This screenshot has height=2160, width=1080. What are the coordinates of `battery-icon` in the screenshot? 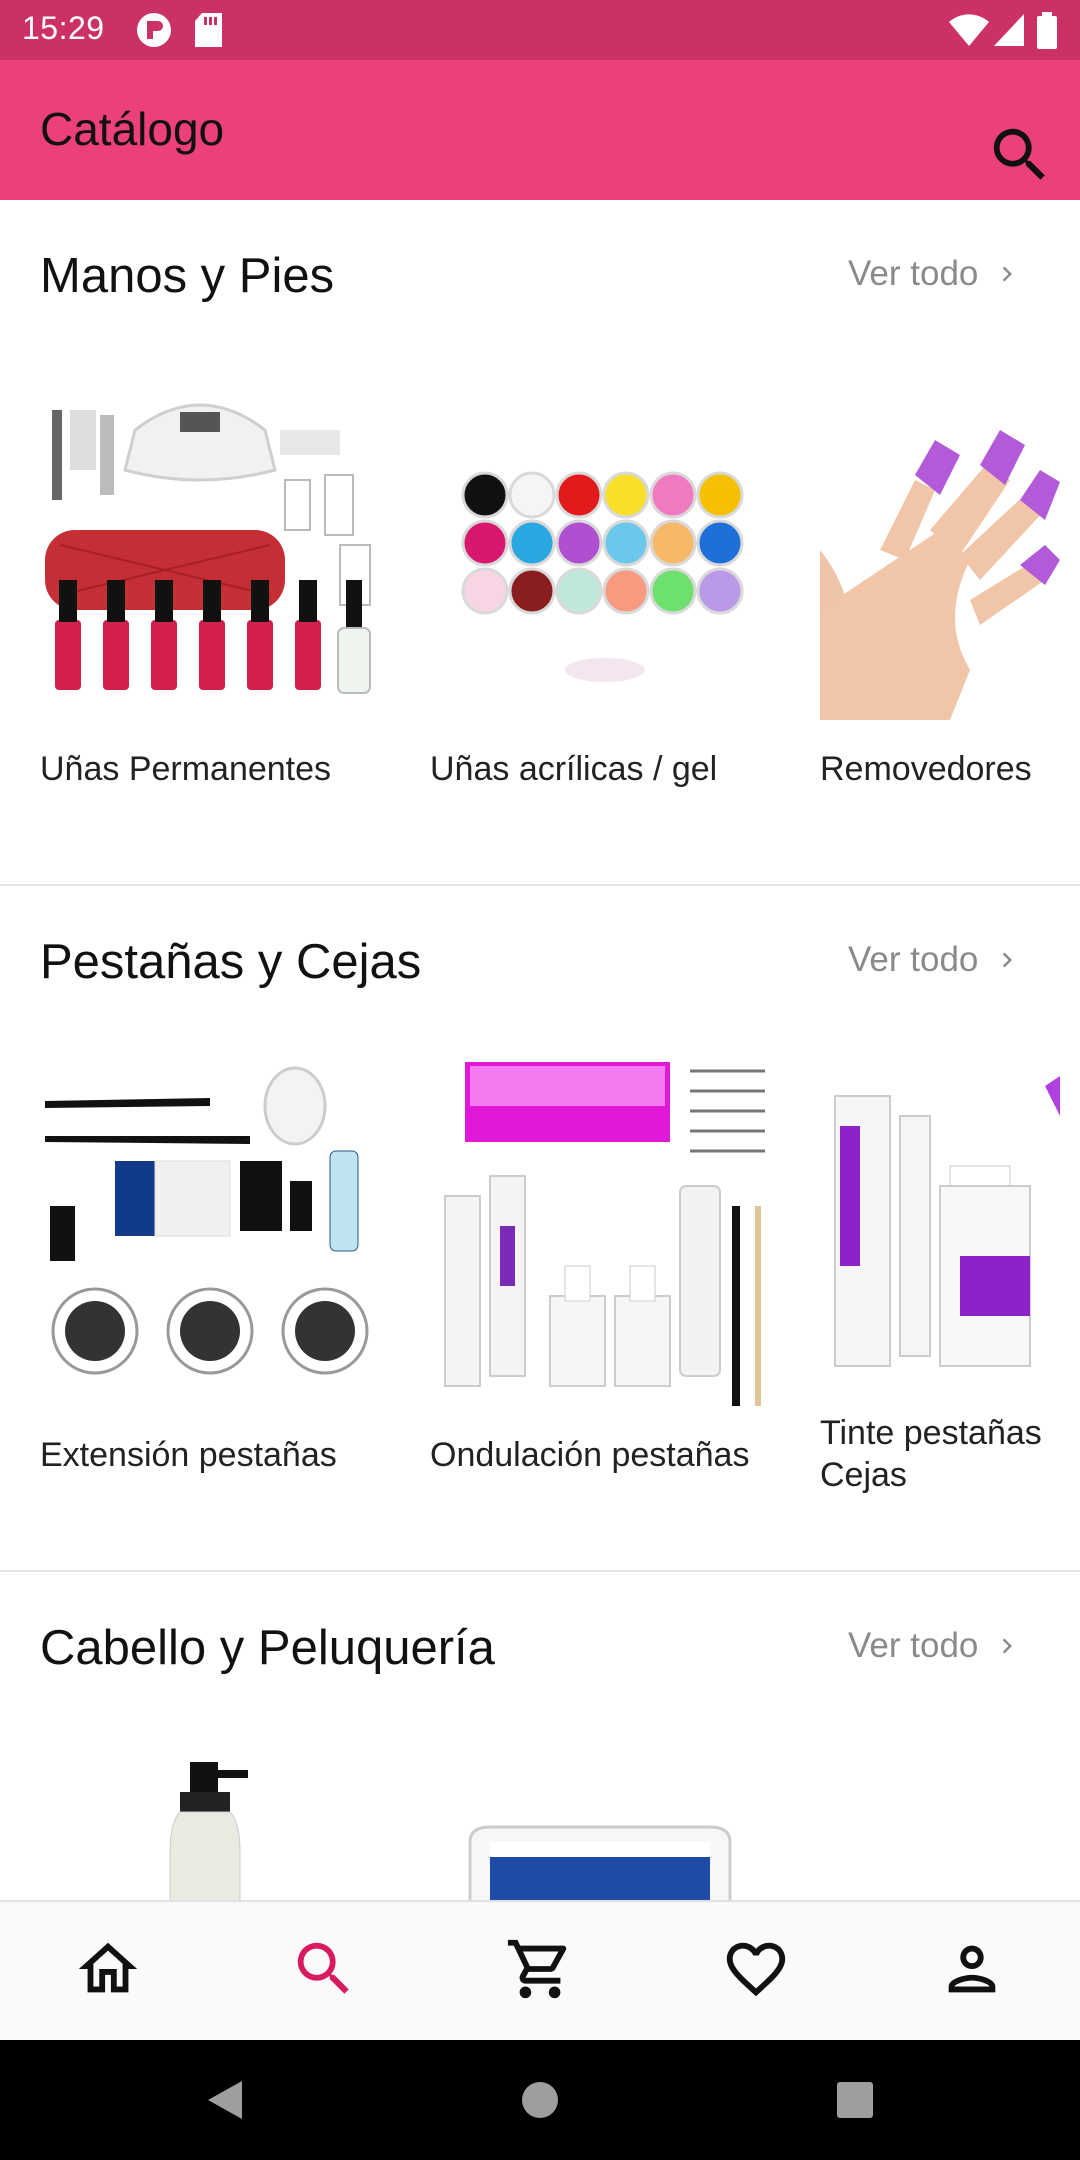 It's located at (1047, 33).